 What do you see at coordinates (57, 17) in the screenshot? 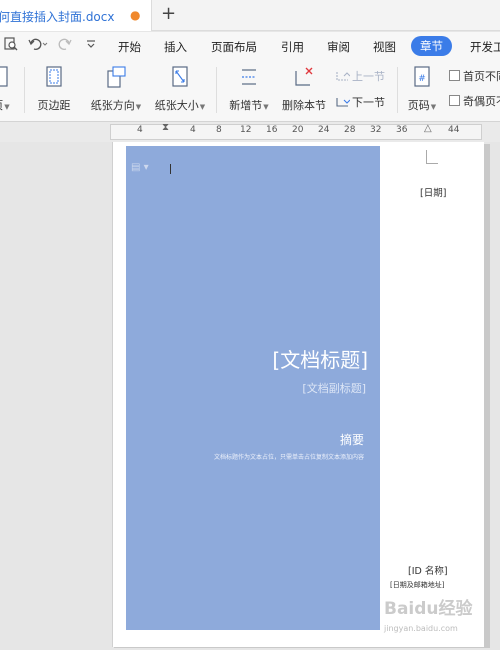
I see `document-tab-title: 何直接插入封面.docx` at bounding box center [57, 17].